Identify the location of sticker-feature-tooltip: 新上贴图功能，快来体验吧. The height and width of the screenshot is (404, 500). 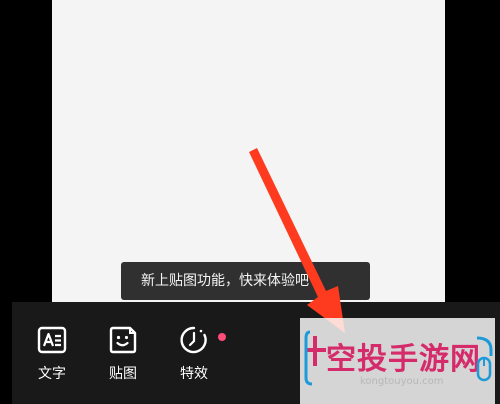
(245, 281).